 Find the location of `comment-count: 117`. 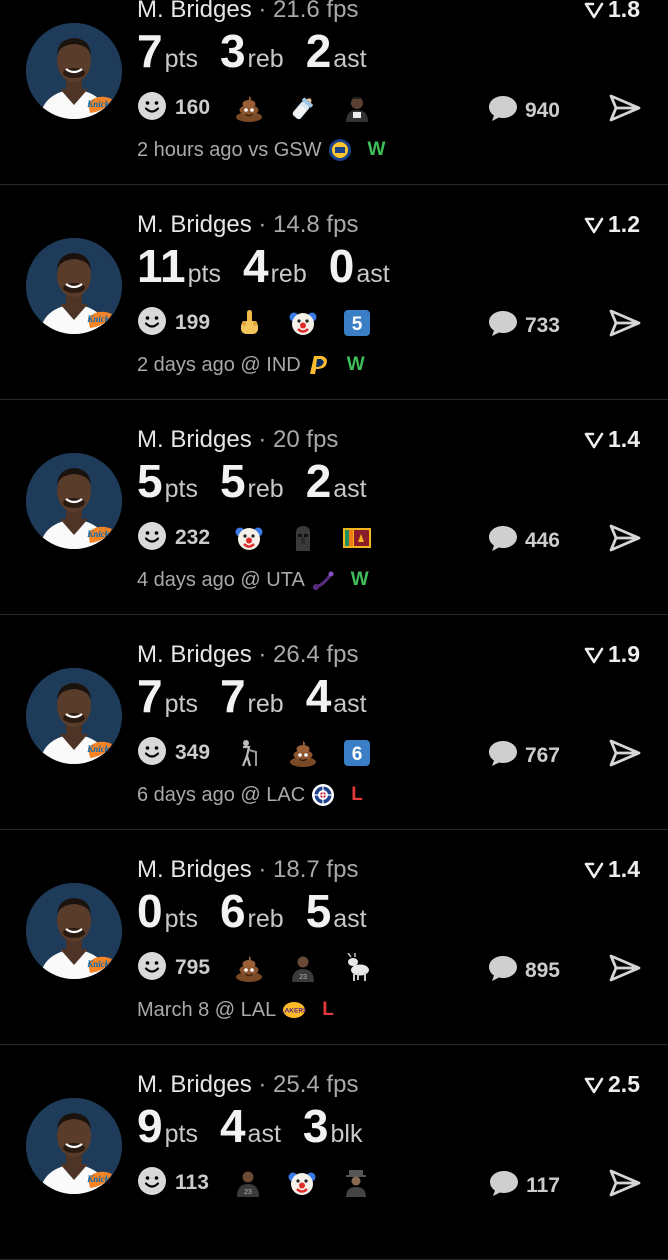

comment-count: 117 is located at coordinates (543, 1185).